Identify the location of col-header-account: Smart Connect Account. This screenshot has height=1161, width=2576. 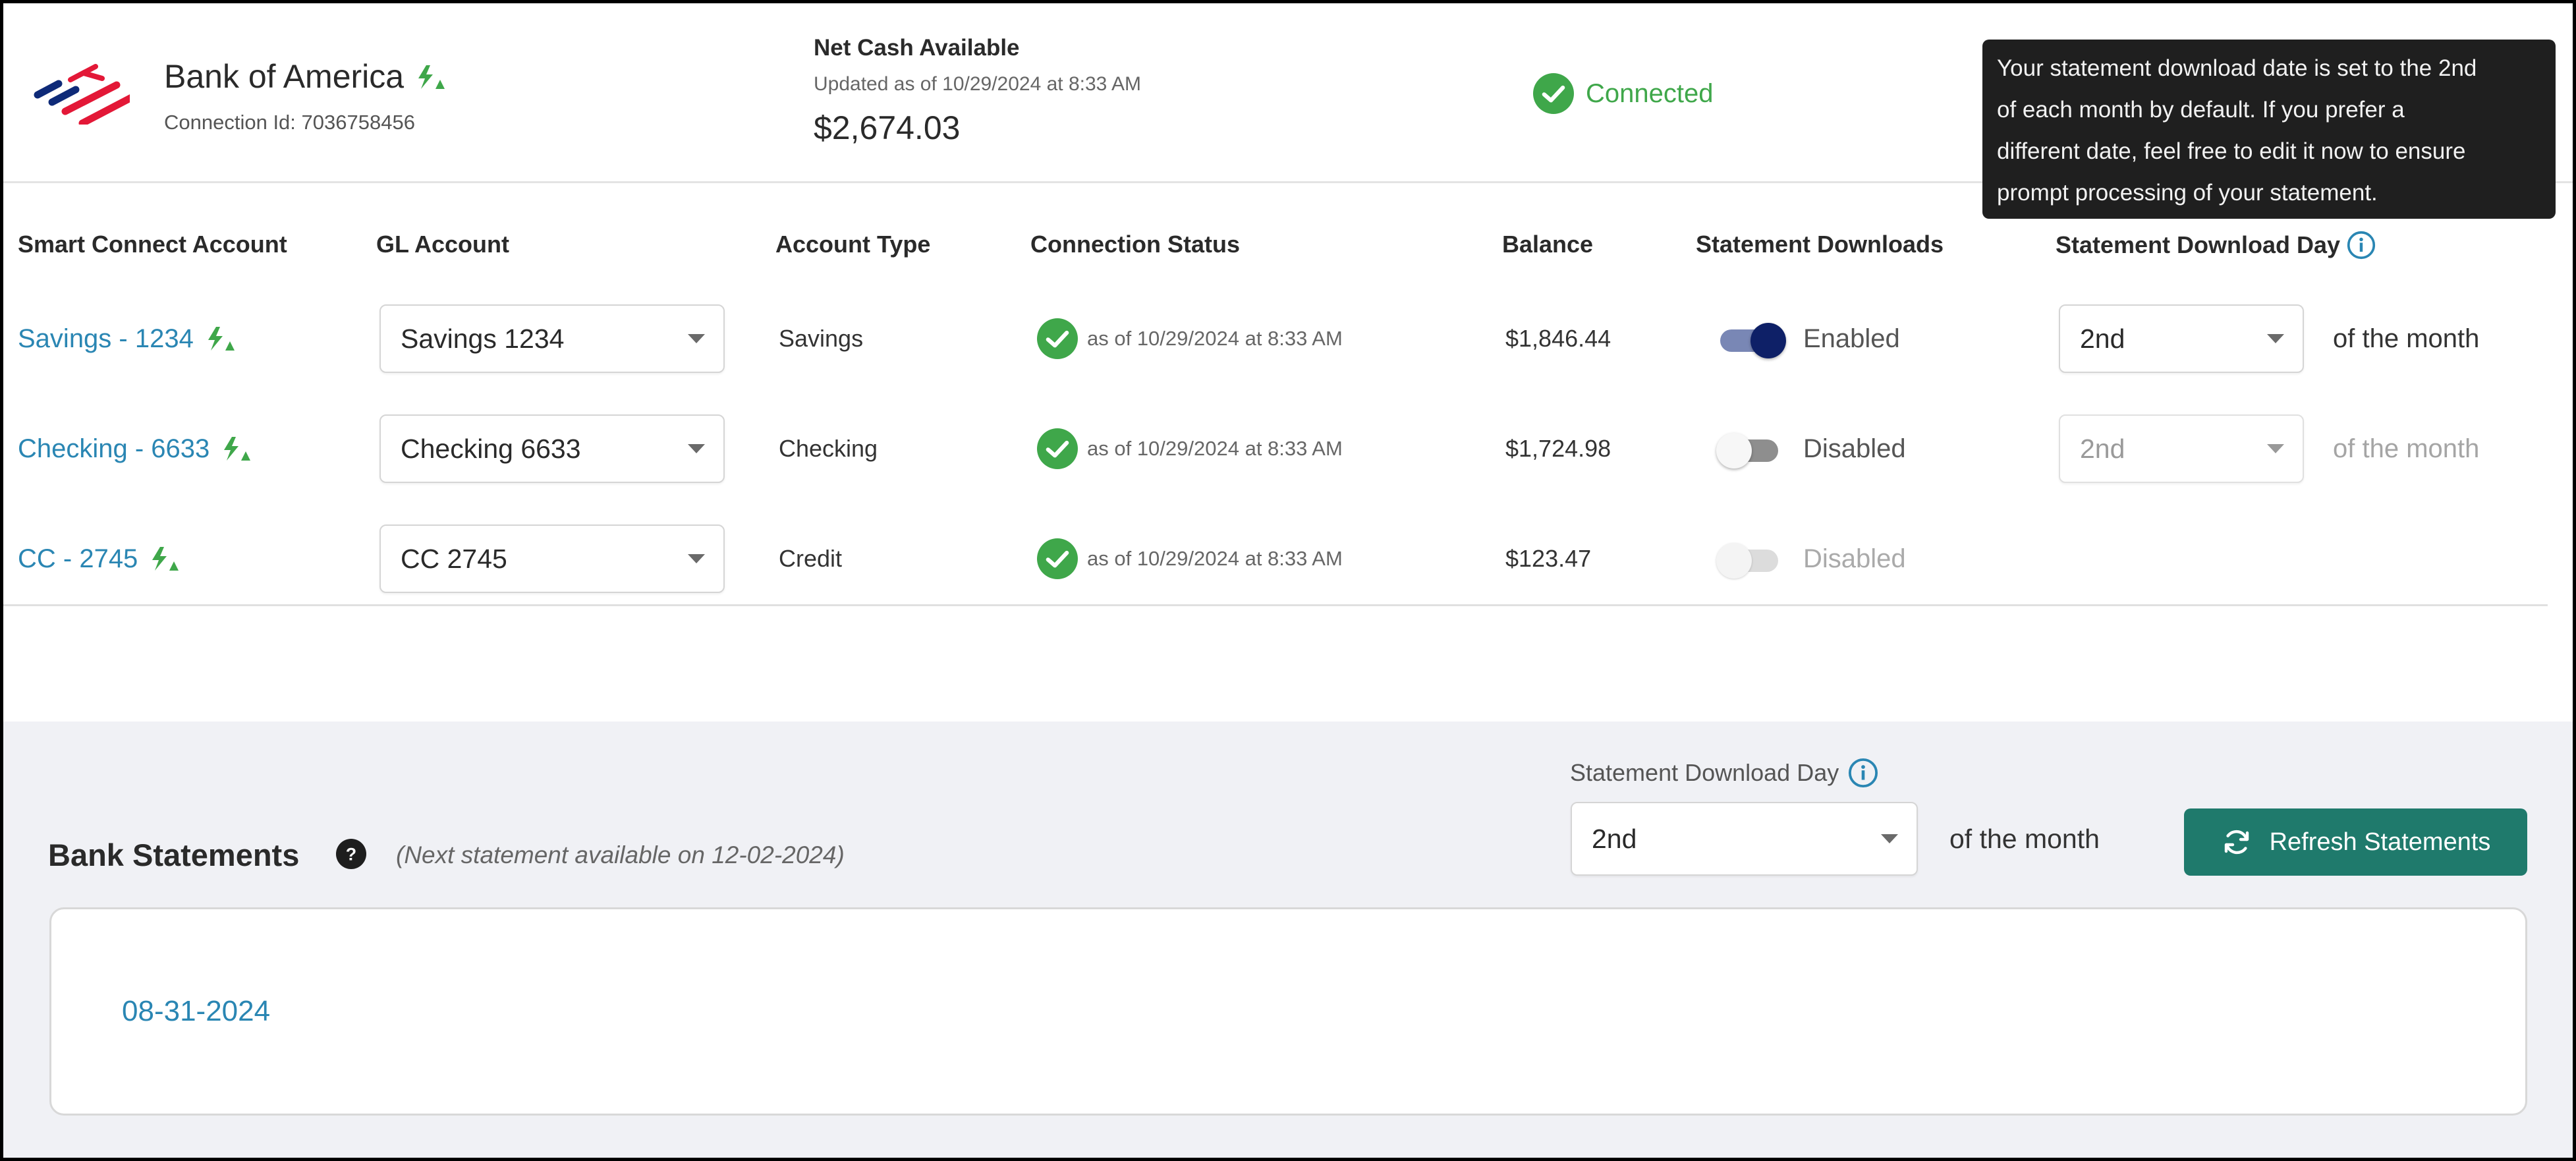
(152, 244).